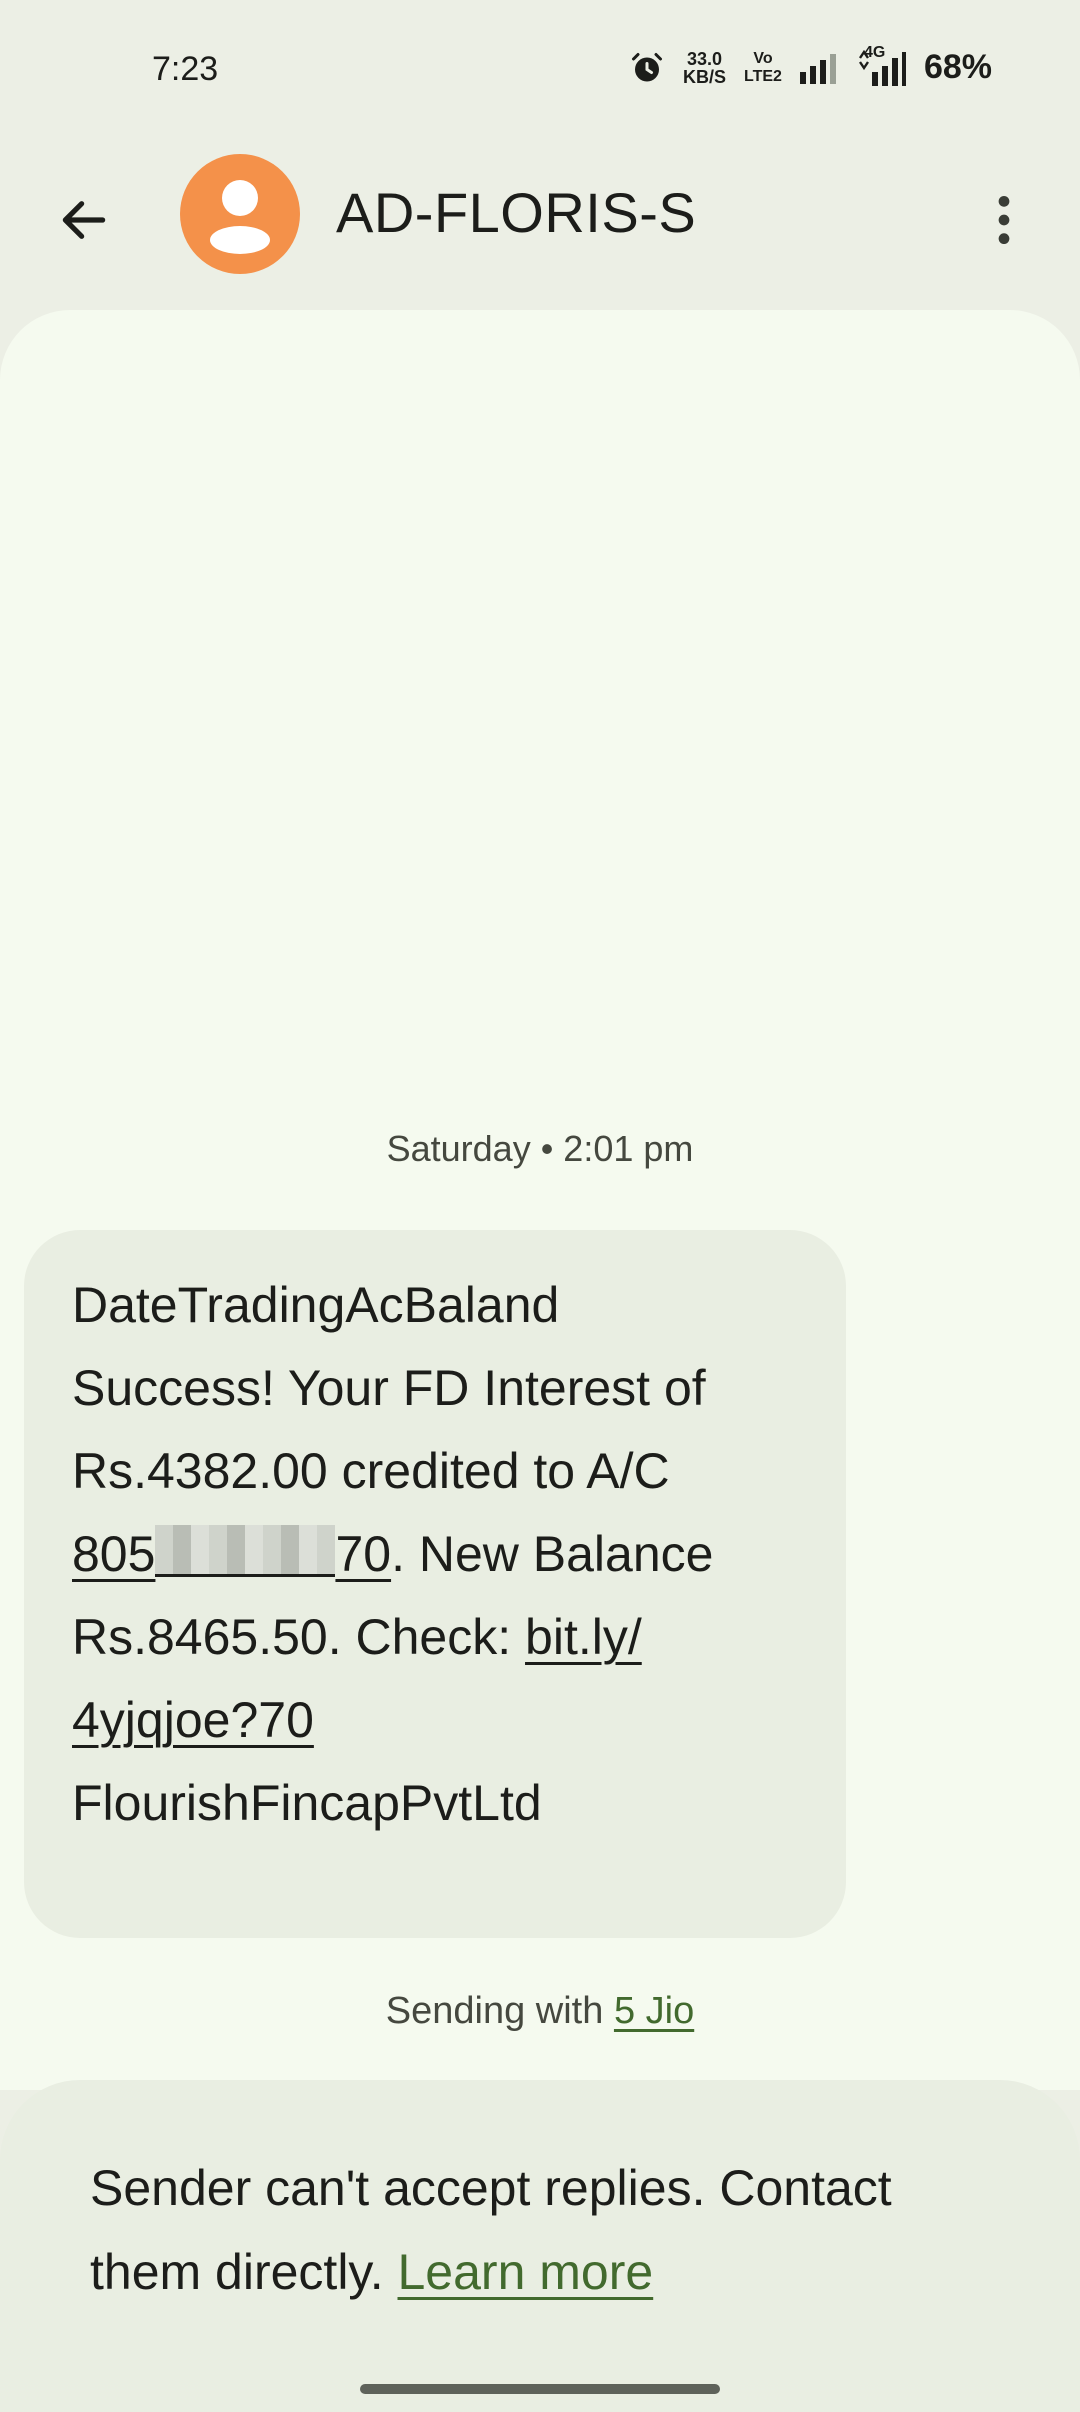  I want to click on message-line: Success! Your FD Interest of, so click(389, 1388).